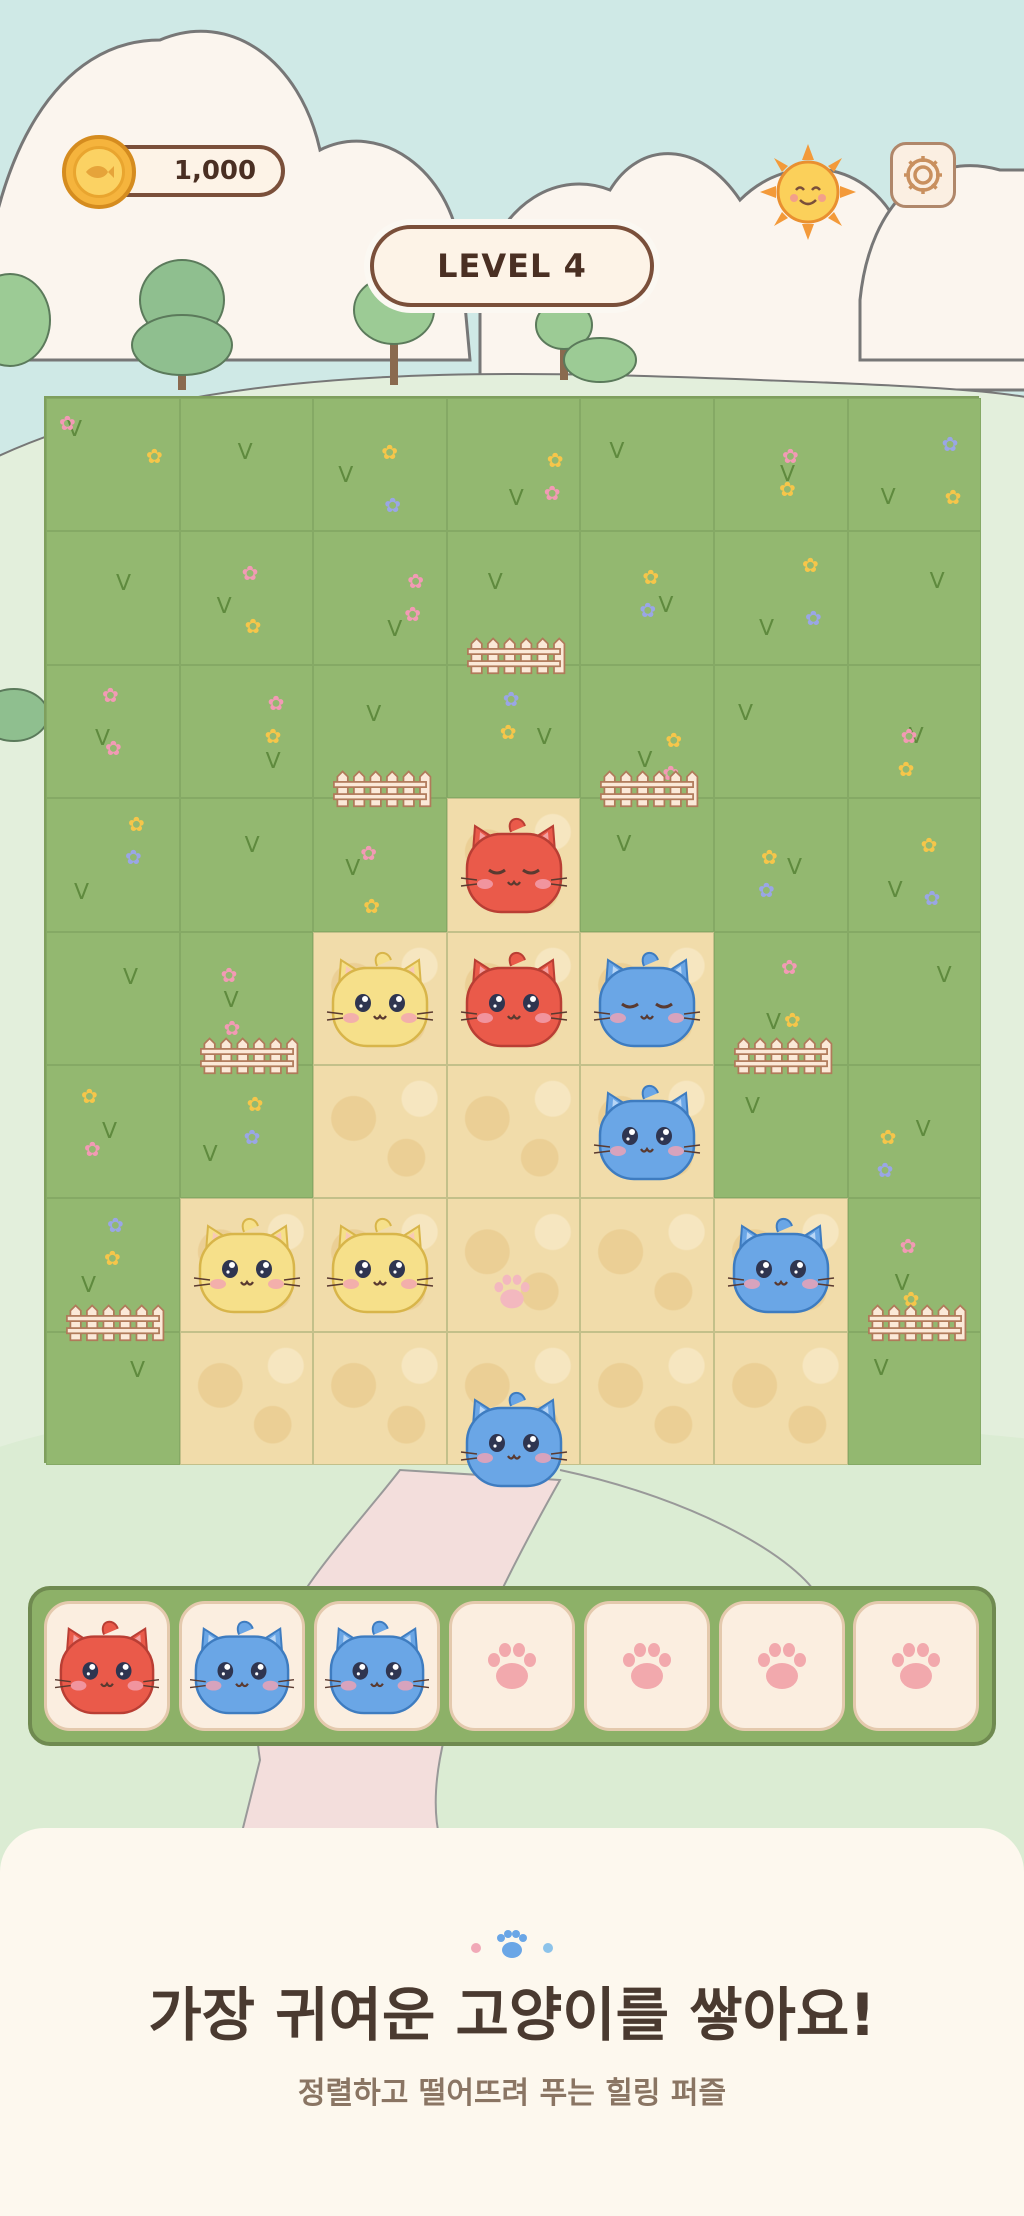 Image resolution: width=1024 pixels, height=2216 pixels. What do you see at coordinates (512, 266) in the screenshot?
I see `level-label: LEVEL 4` at bounding box center [512, 266].